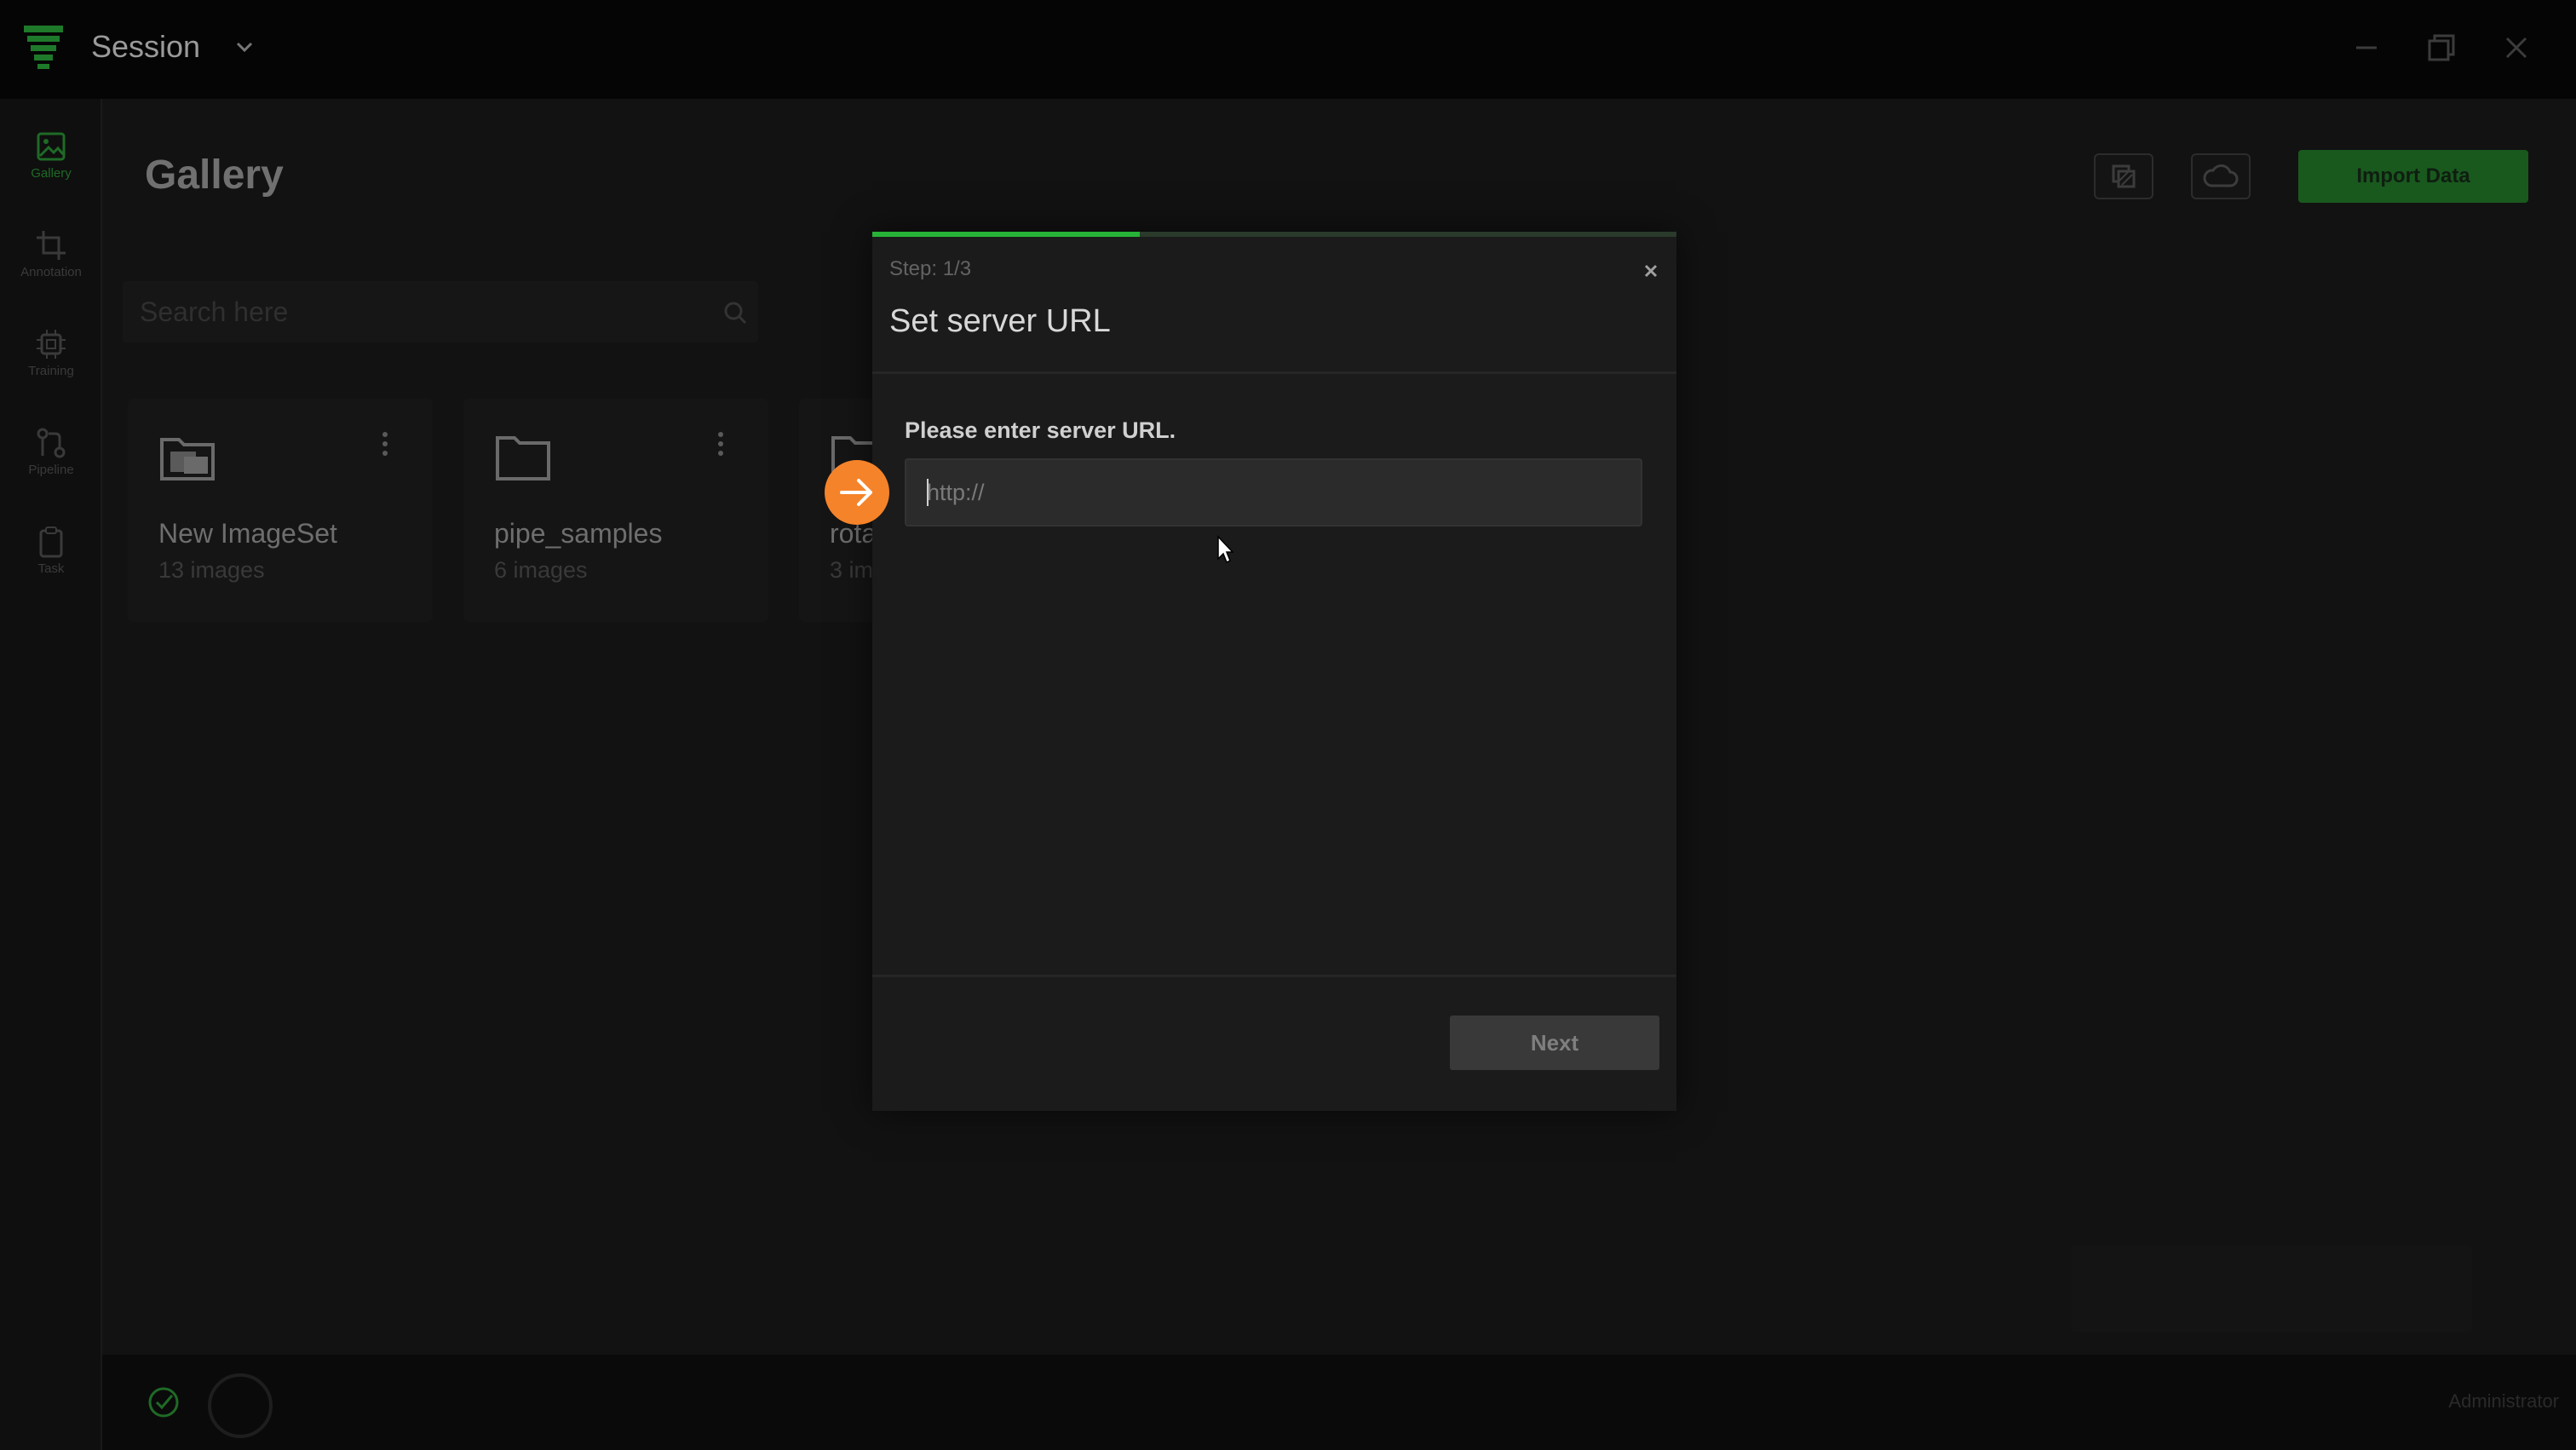 This screenshot has height=1450, width=2576. What do you see at coordinates (1007, 234) in the screenshot?
I see `step-progress-fill` at bounding box center [1007, 234].